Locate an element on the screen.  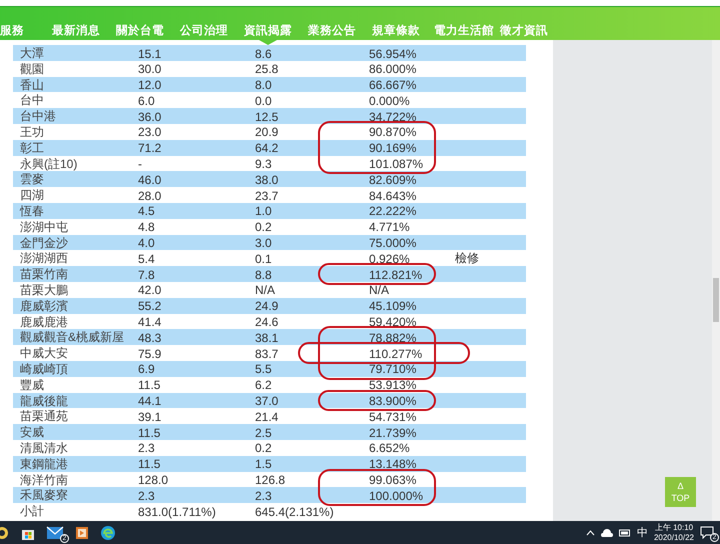
table-cell-text: 禾風麥寮 is located at coordinates (44, 495).